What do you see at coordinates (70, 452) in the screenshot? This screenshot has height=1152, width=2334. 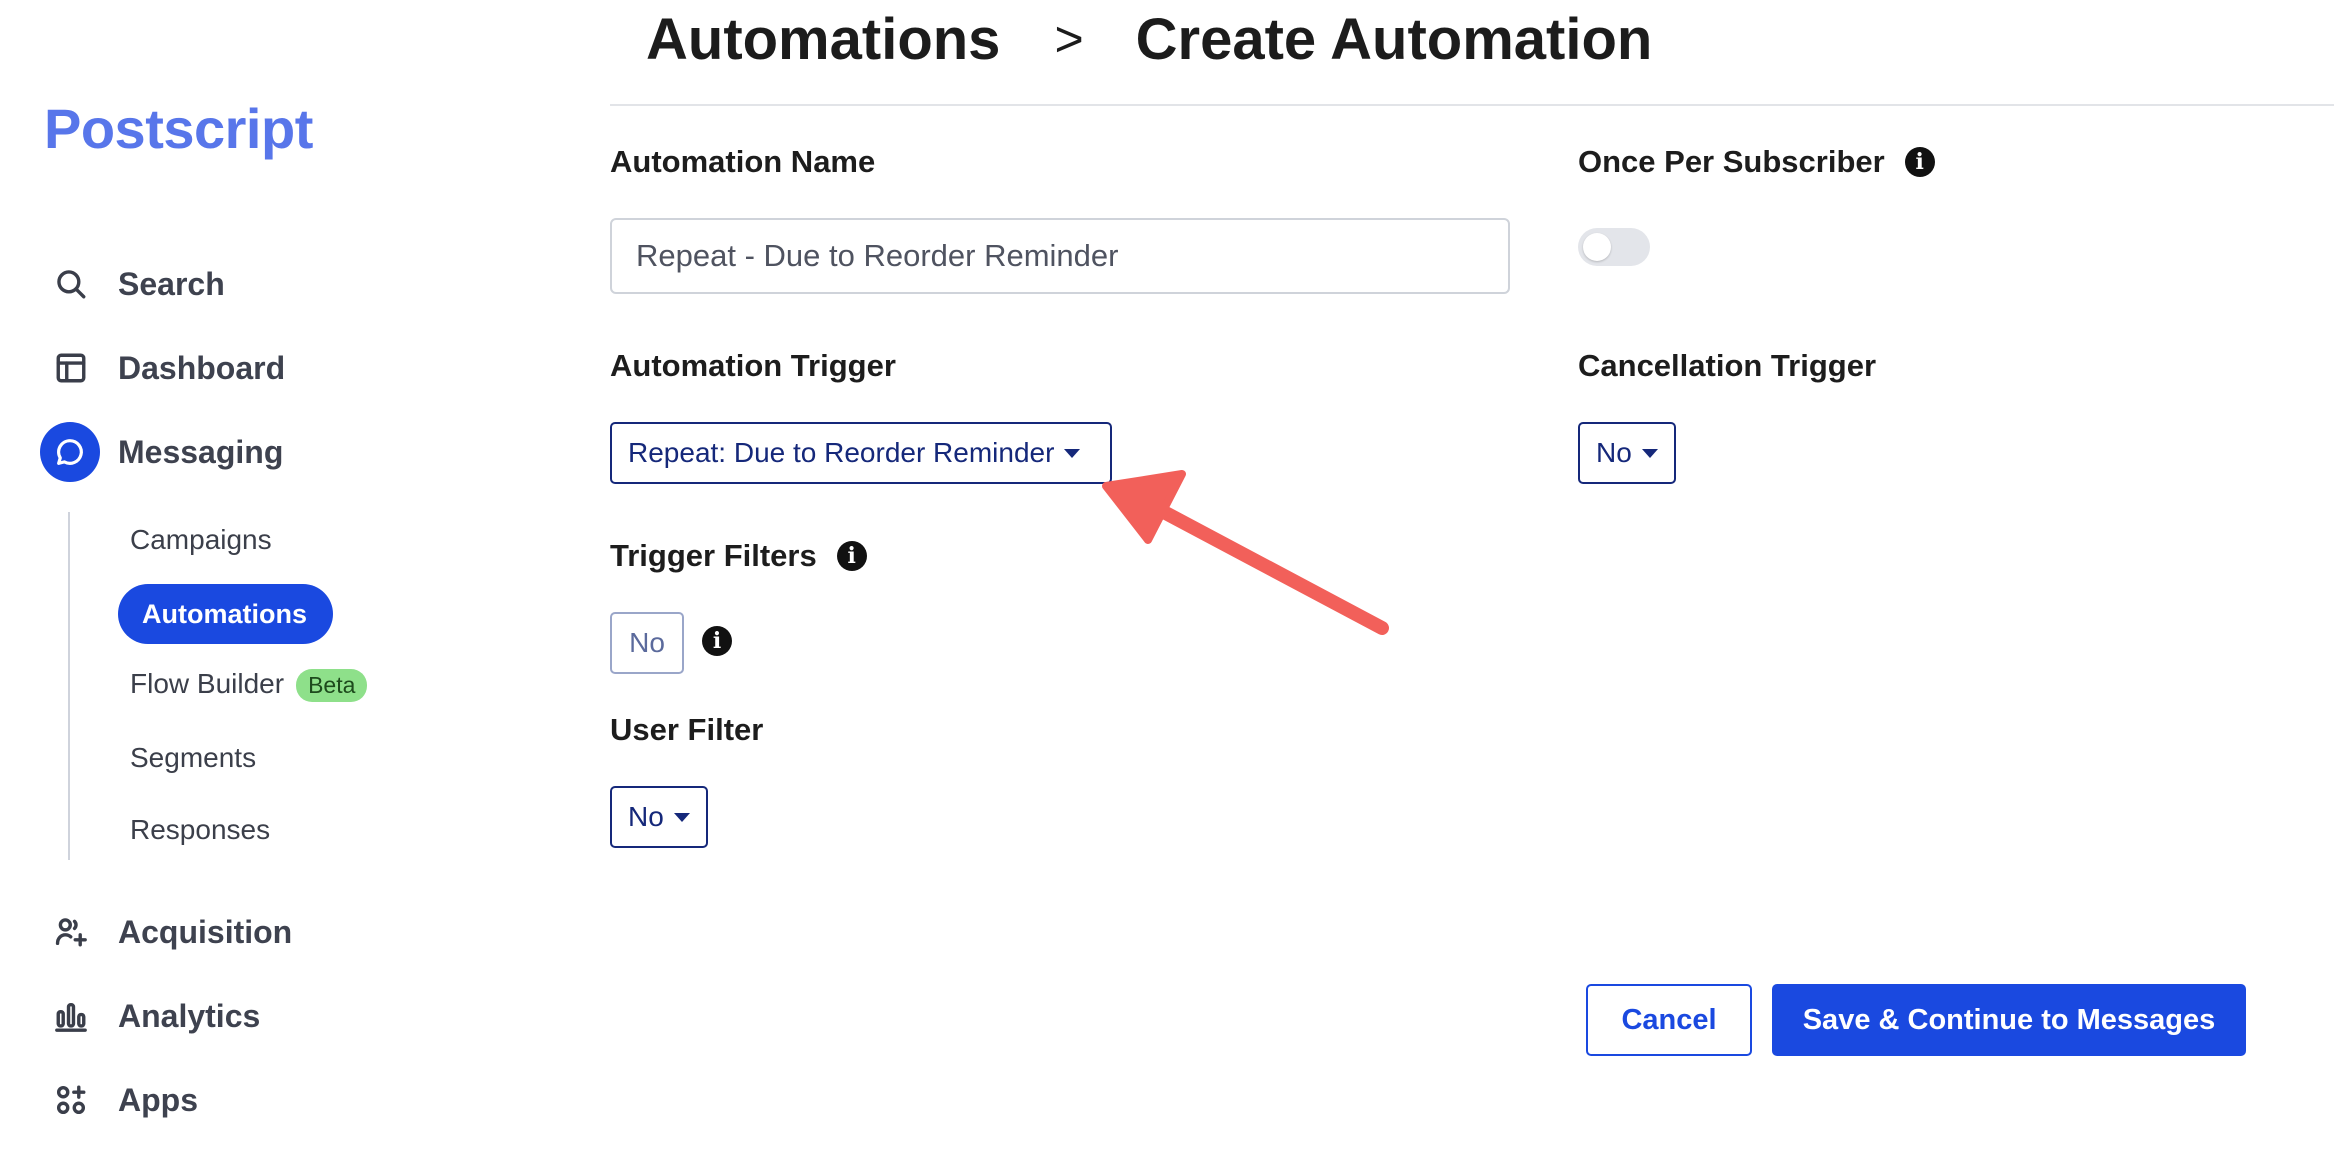 I see `chat-bubble-icon` at bounding box center [70, 452].